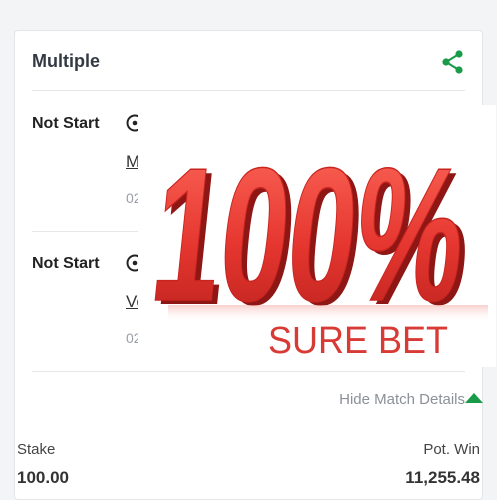 The width and height of the screenshot is (497, 500). I want to click on header-divider, so click(248, 90).